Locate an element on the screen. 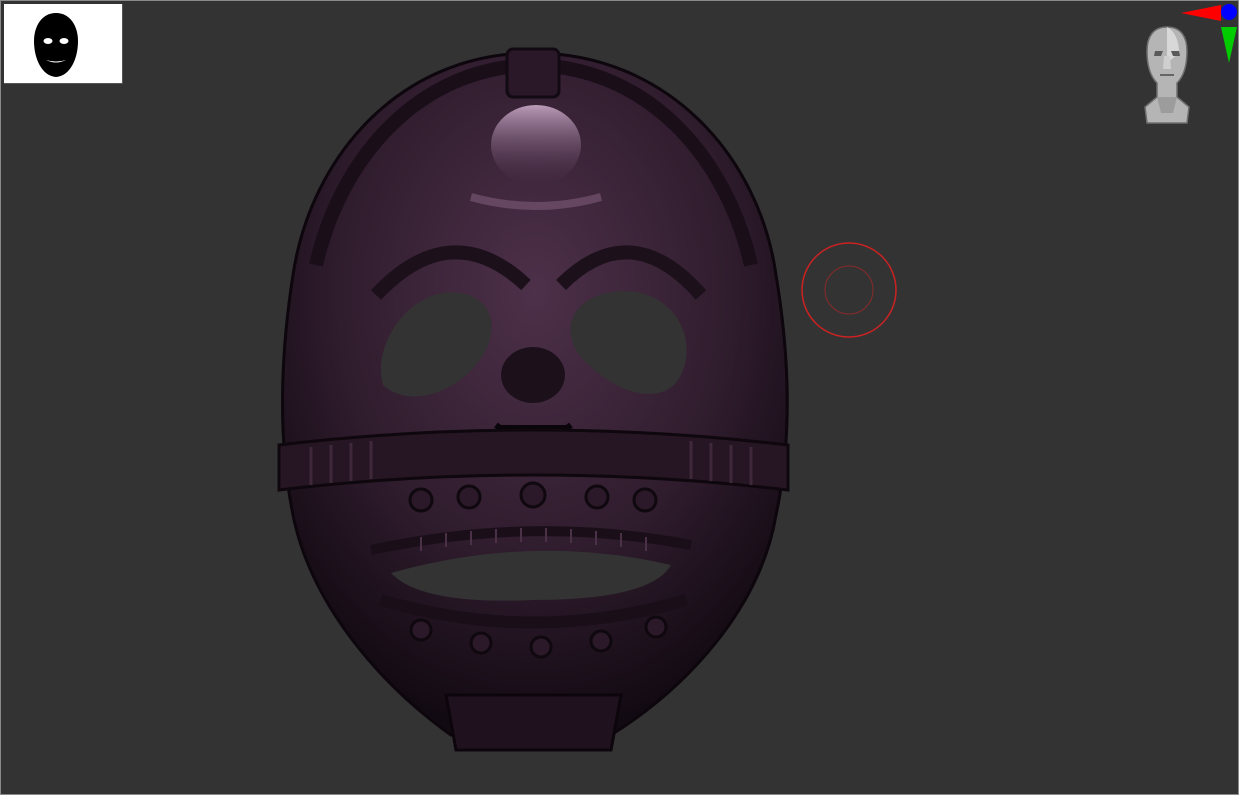  mask-silhouette-icon is located at coordinates (63, 43).